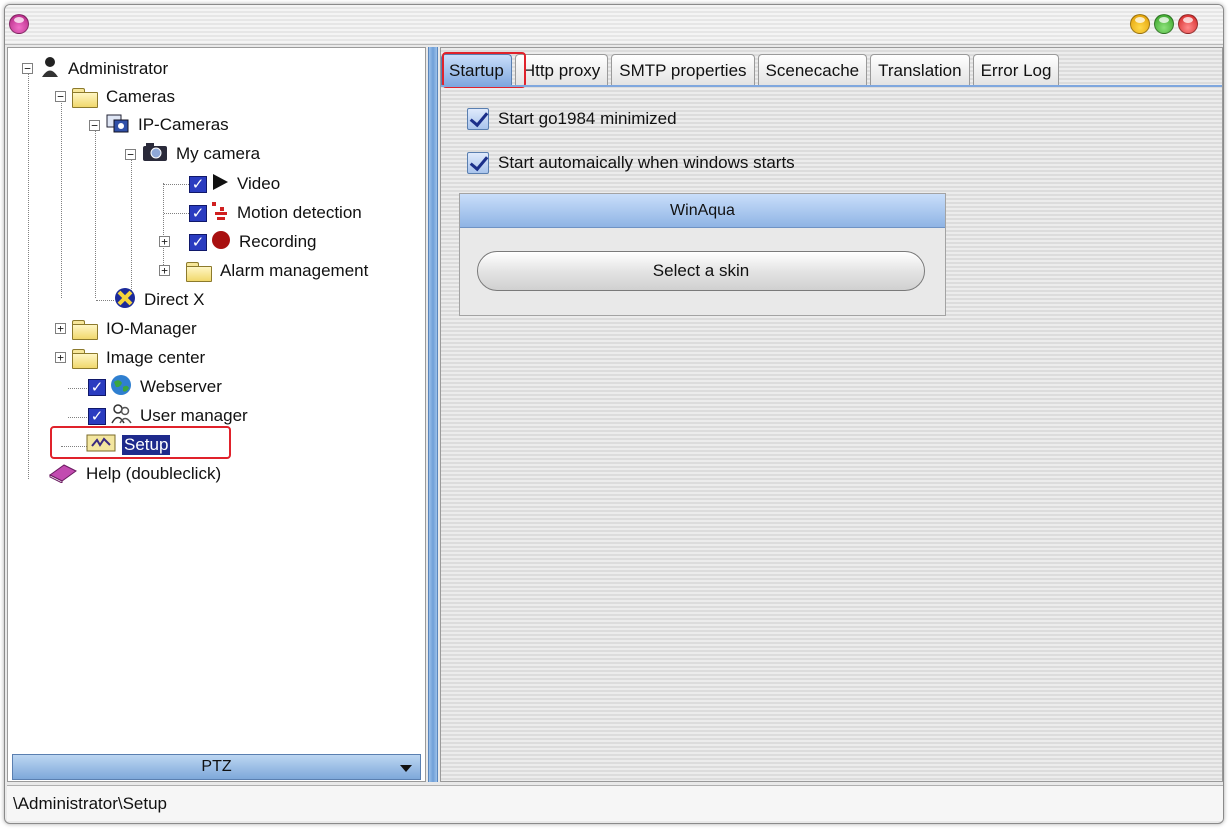 Image resolution: width=1229 pixels, height=829 pixels. Describe the element at coordinates (218, 153) in the screenshot. I see `tree-label: My camera` at that location.